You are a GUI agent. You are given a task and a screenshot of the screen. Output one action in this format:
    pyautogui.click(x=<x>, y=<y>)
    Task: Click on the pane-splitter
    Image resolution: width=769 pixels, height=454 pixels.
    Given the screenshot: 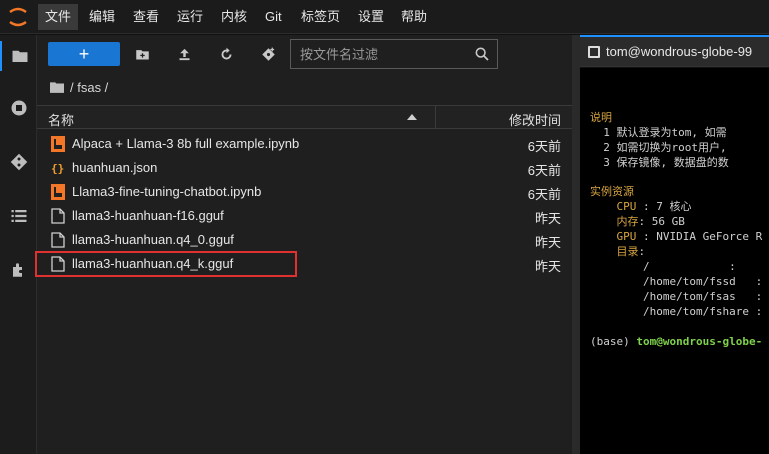 What is the action you would take?
    pyautogui.click(x=576, y=244)
    